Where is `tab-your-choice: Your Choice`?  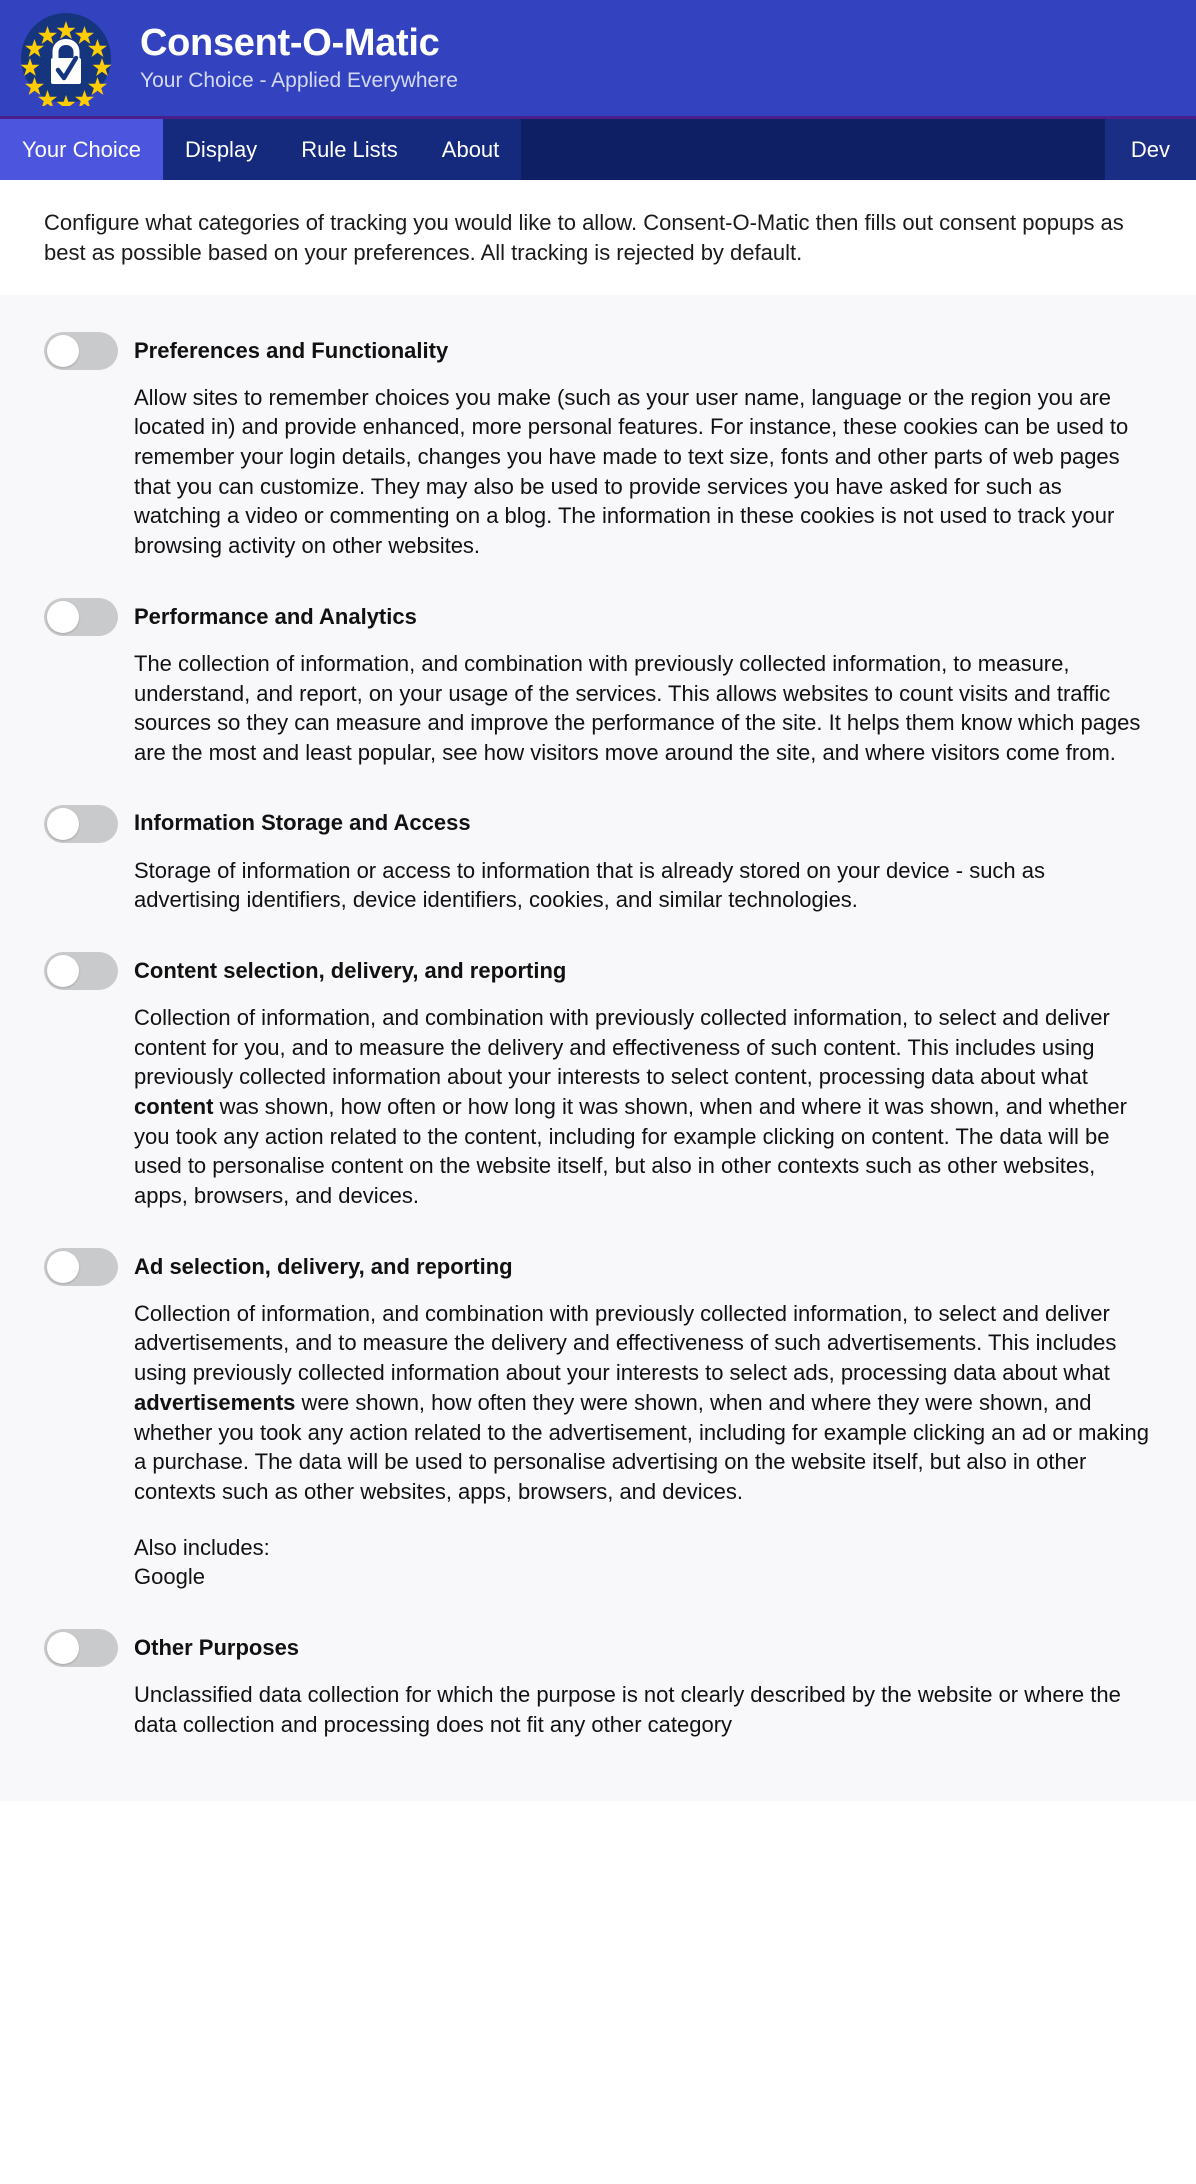 tab-your-choice: Your Choice is located at coordinates (82, 149).